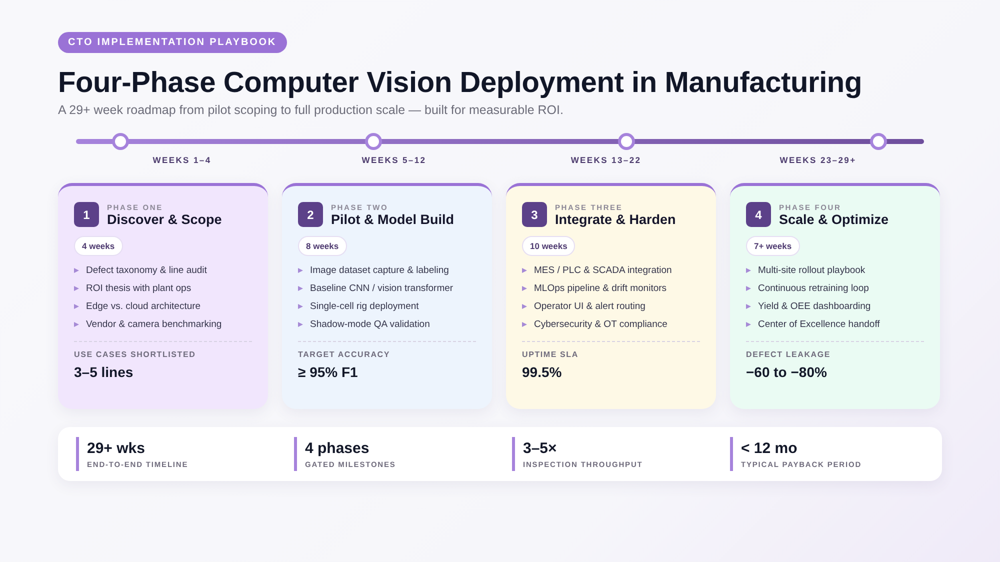 Image resolution: width=1000 pixels, height=562 pixels. Describe the element at coordinates (370, 324) in the screenshot. I see `list-item: Shadow-mode QA validation` at that location.